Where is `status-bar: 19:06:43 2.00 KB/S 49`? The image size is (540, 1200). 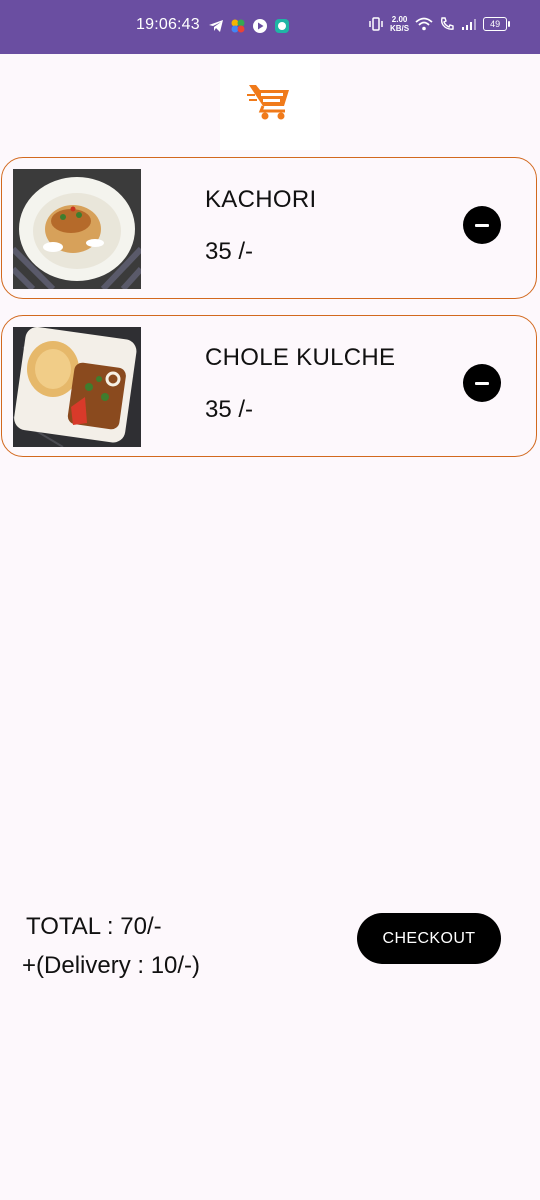
status-bar: 19:06:43 2.00 KB/S 49 is located at coordinates (270, 27).